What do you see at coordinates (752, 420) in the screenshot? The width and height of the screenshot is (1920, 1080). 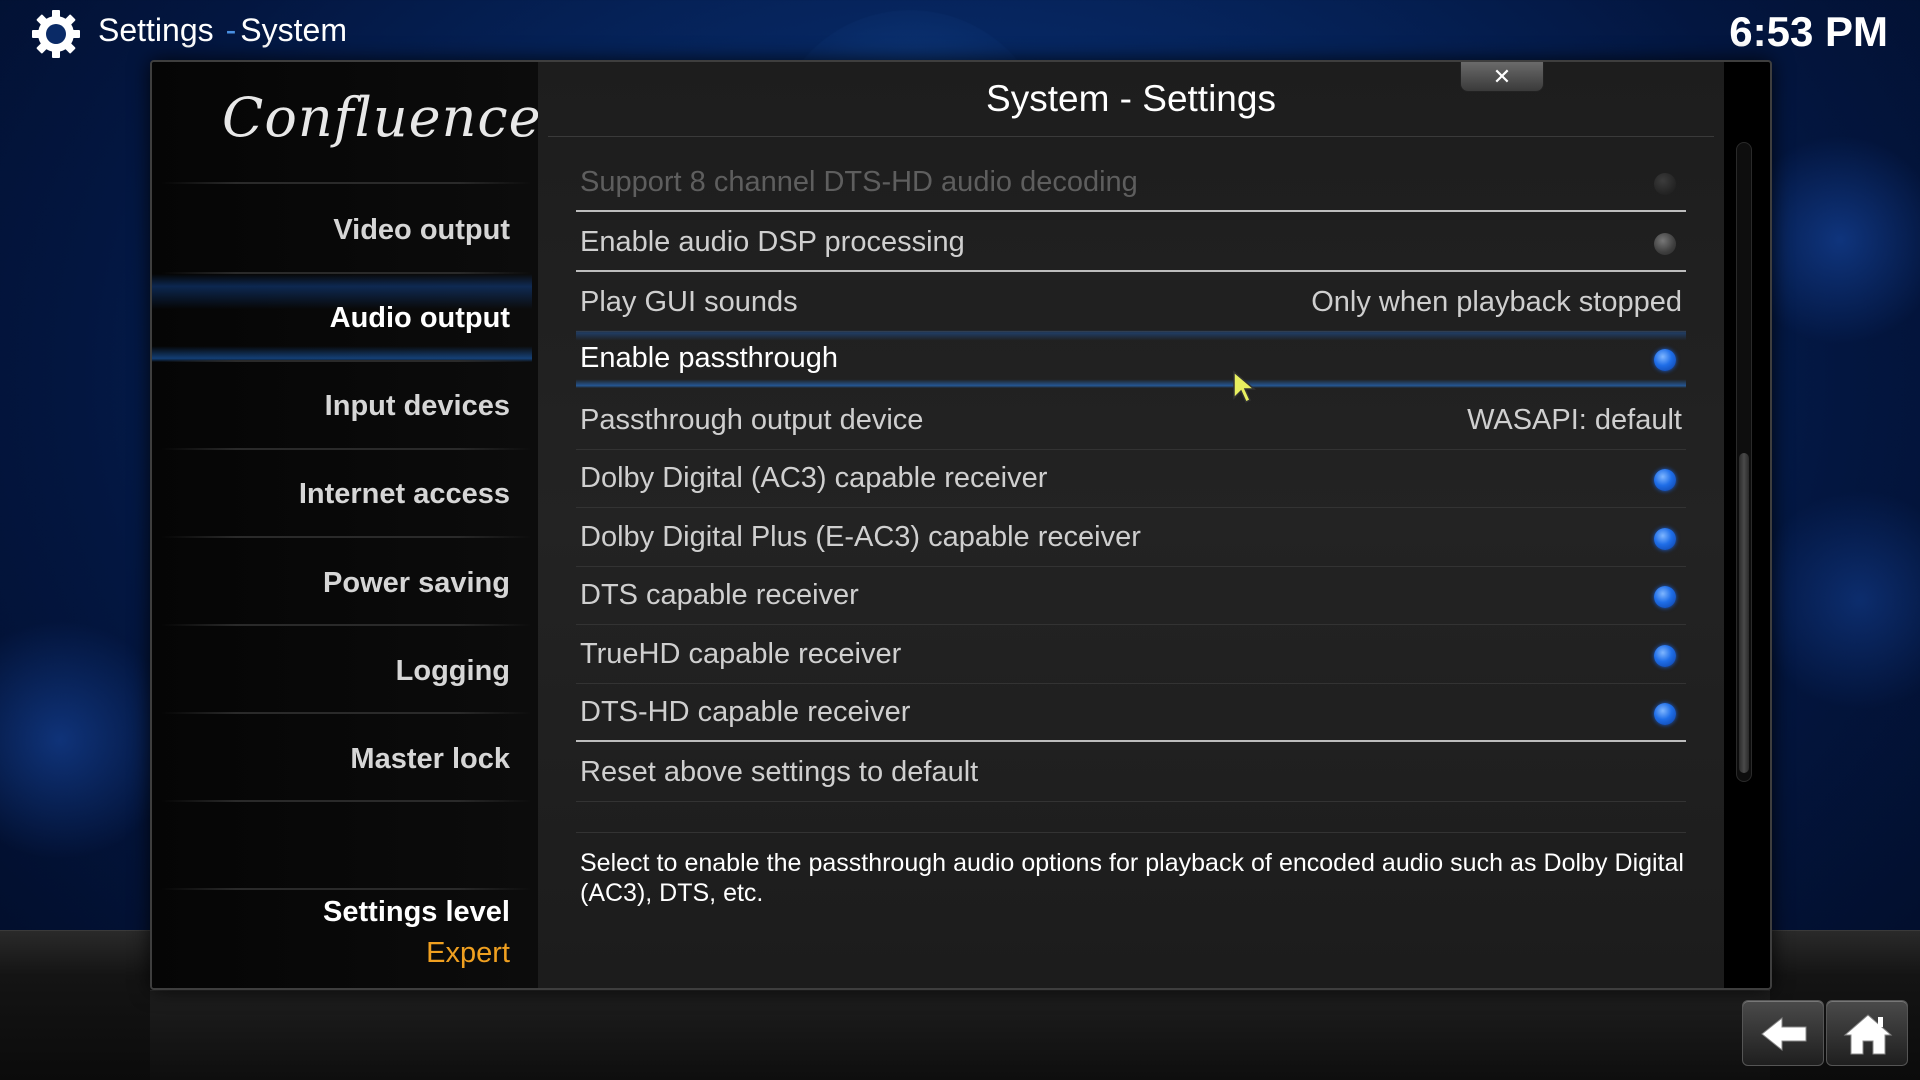 I see `setting-label: Passthrough output device` at bounding box center [752, 420].